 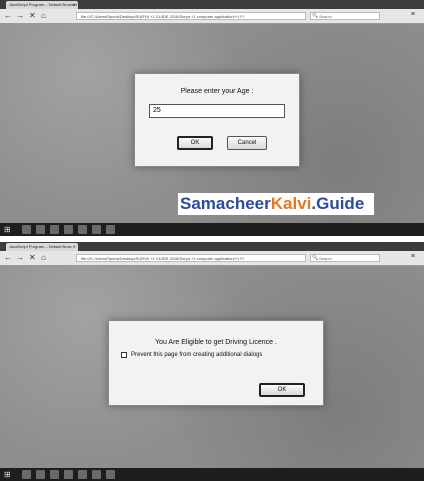 I want to click on watermark-part2: Kalvi, so click(x=291, y=203).